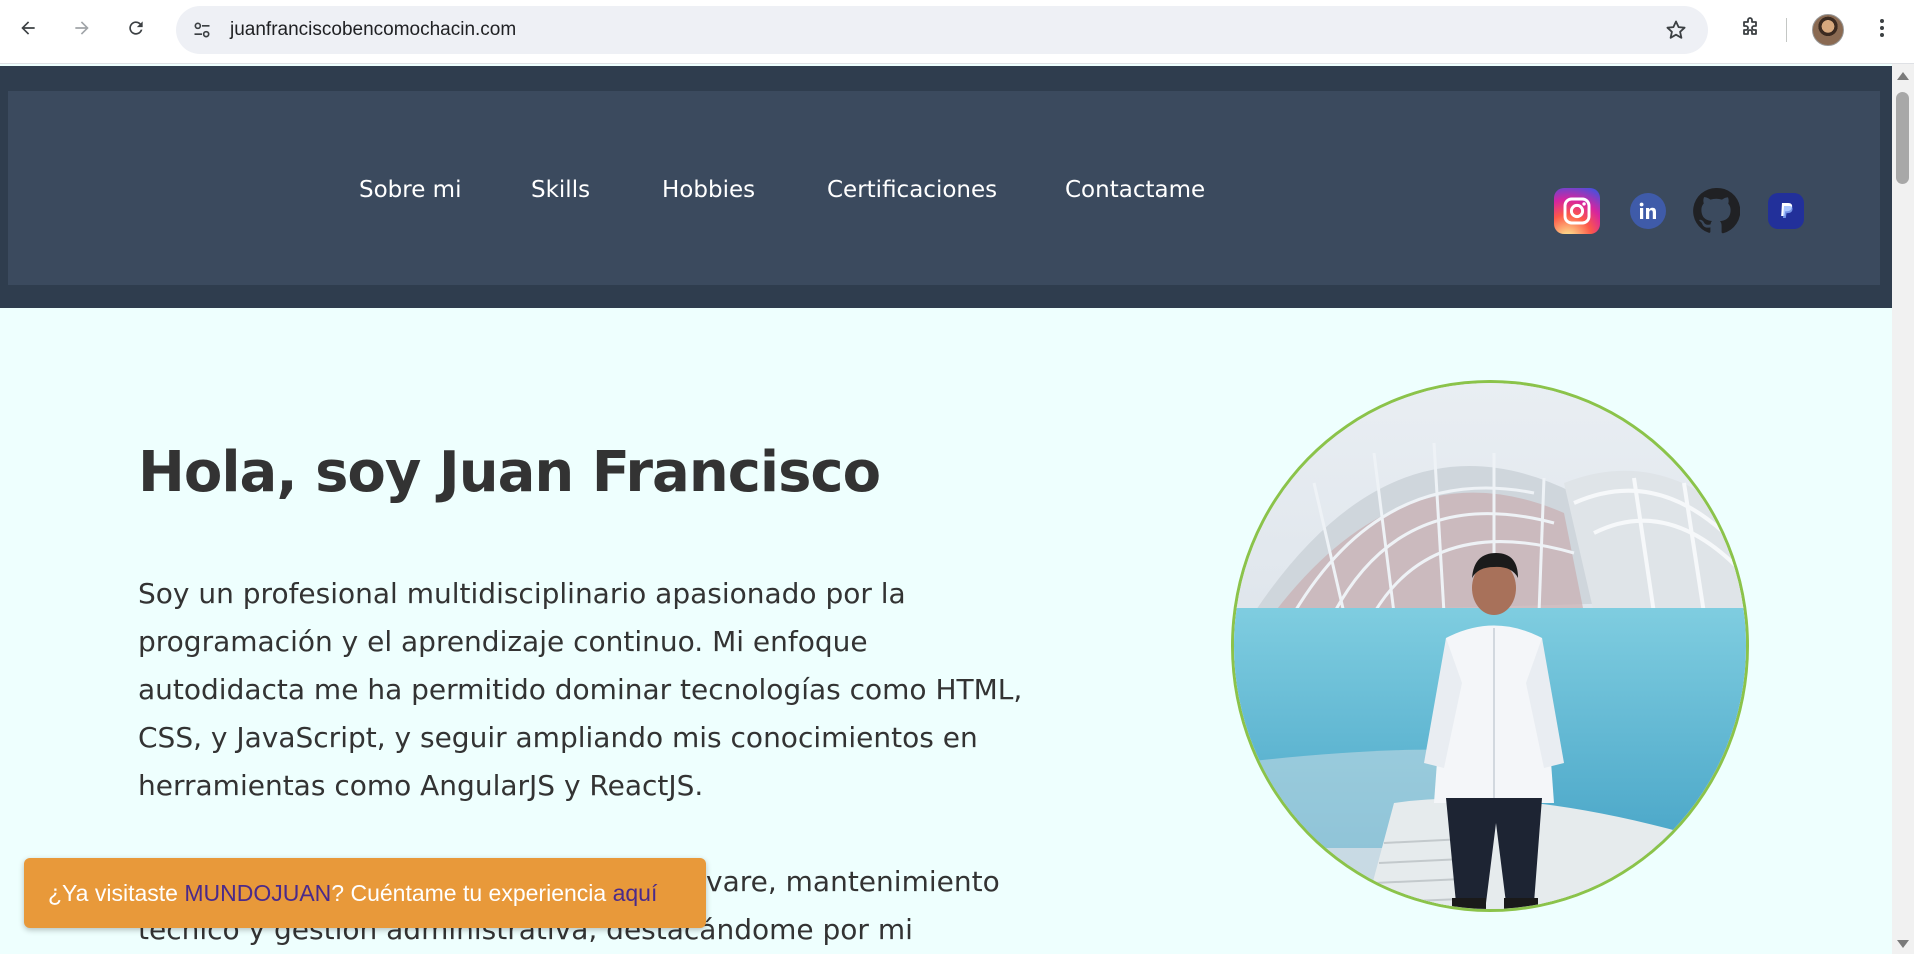 The height and width of the screenshot is (954, 1914). I want to click on more-vert-icon, so click(1882, 28).